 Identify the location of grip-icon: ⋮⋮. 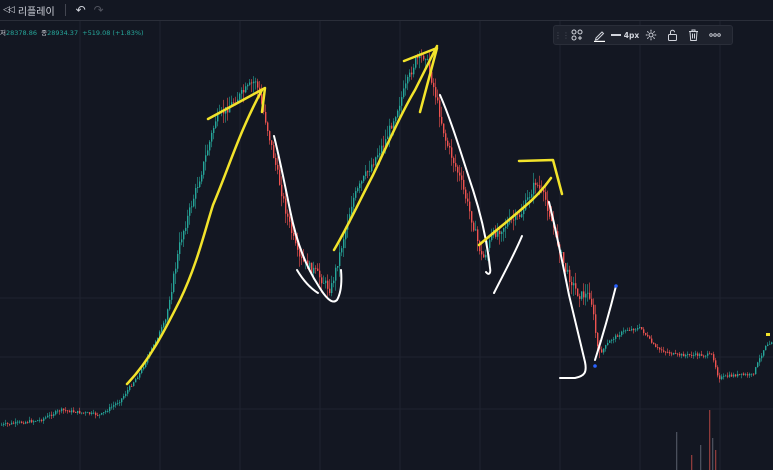
(562, 35).